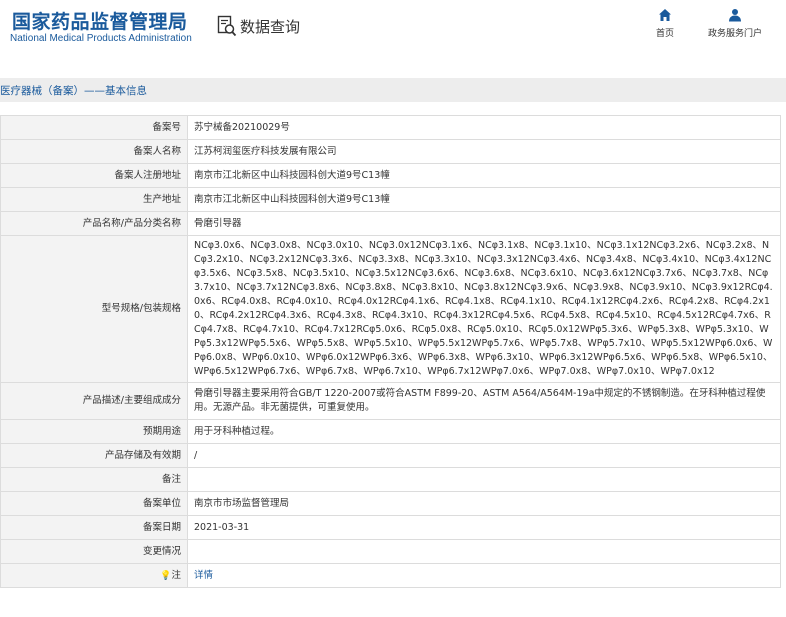  What do you see at coordinates (94, 527) in the screenshot?
I see `field-label: 备案日期` at bounding box center [94, 527].